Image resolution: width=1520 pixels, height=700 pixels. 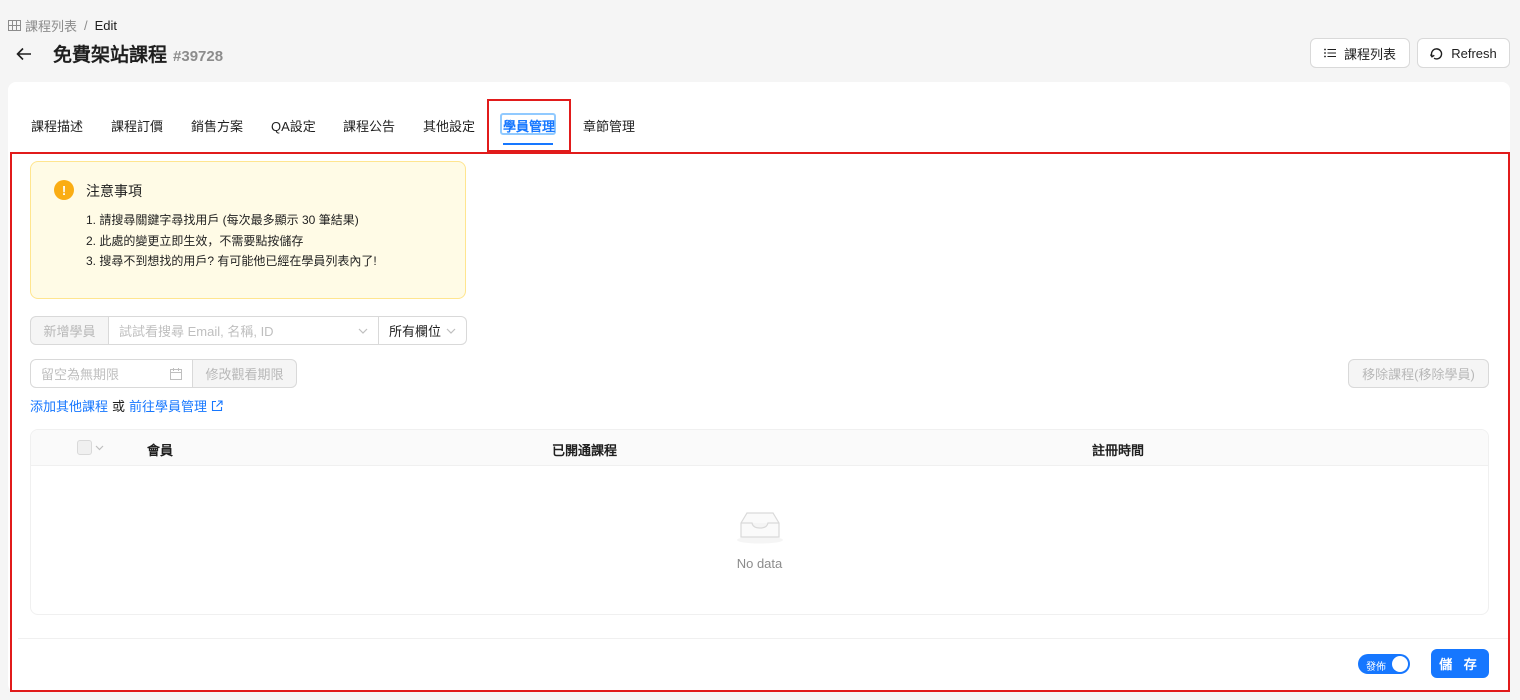 I want to click on refresh-button-label: Refresh, so click(x=1474, y=53).